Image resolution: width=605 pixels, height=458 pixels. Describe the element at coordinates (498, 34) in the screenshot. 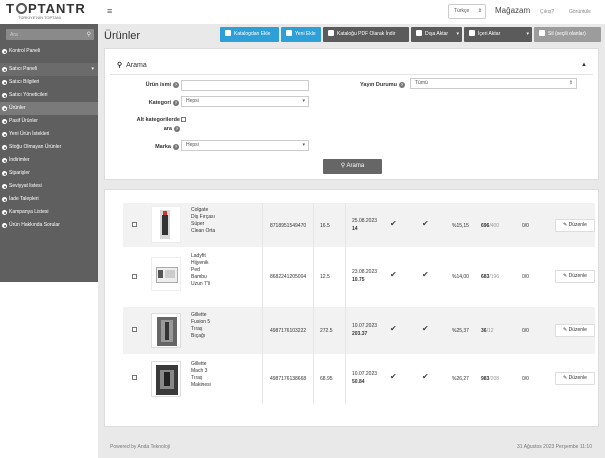

I see `import-button: İçeri Aktar ▾` at that location.